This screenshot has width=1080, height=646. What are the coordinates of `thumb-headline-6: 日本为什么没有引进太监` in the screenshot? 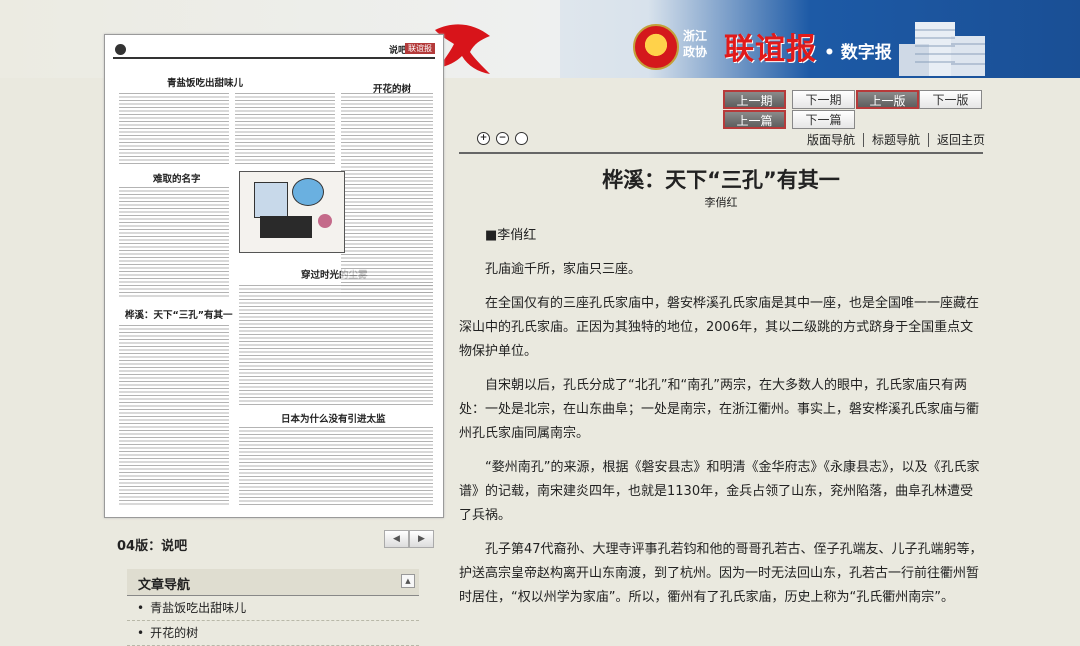 It's located at (333, 418).